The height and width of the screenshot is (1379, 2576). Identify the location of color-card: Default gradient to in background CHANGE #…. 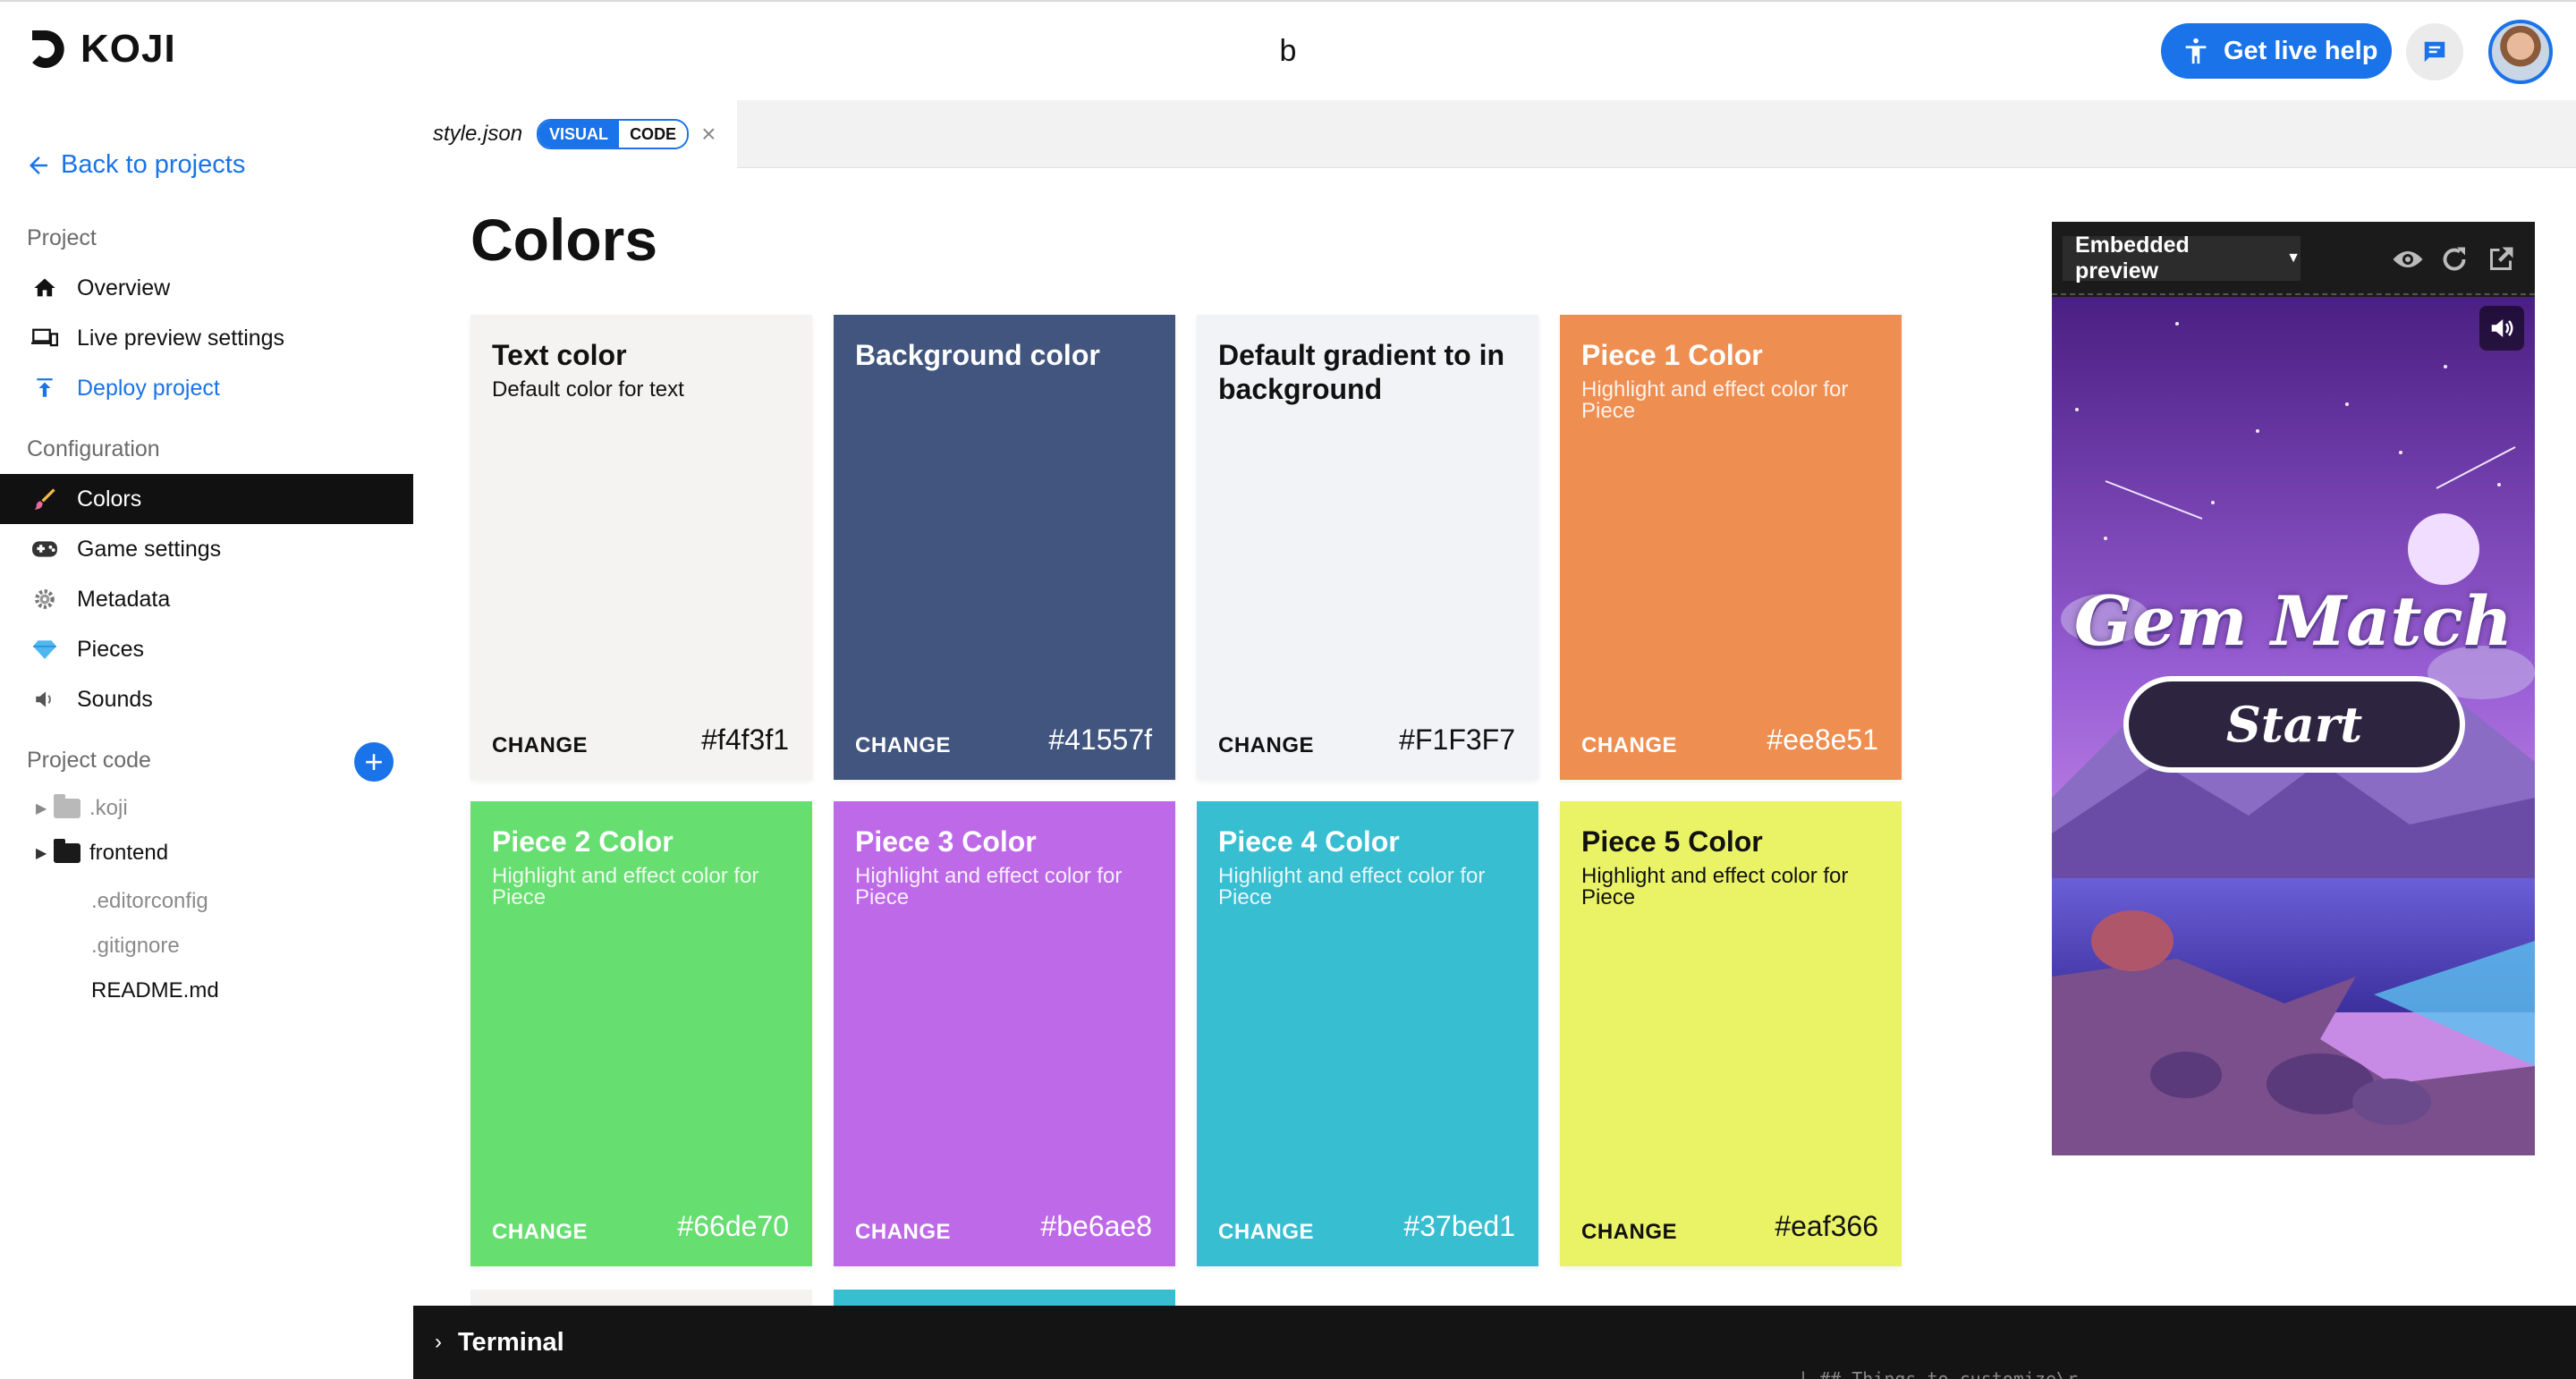
(1367, 547).